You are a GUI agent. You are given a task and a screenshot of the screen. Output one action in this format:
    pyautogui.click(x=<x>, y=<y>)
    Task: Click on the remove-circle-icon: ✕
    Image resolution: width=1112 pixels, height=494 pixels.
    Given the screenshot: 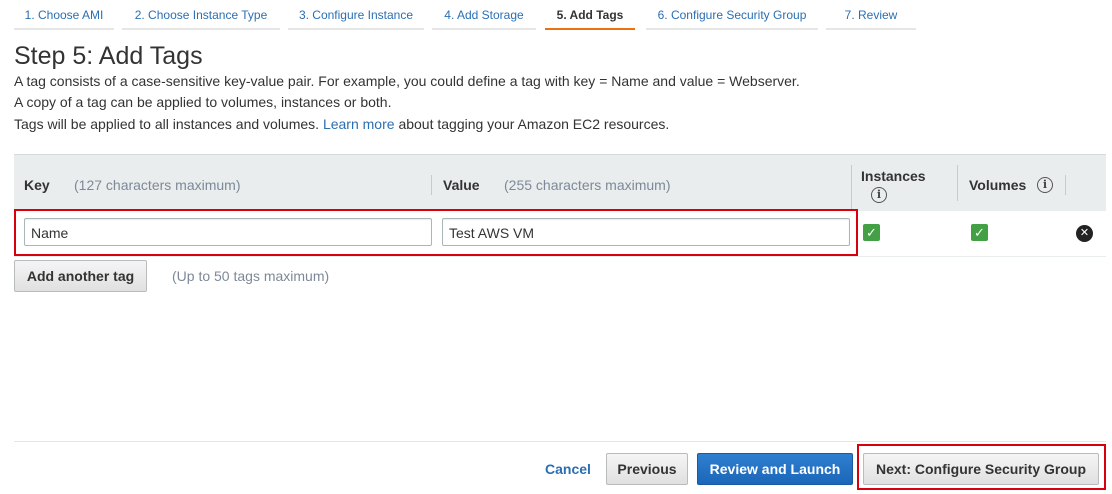 What is the action you would take?
    pyautogui.click(x=1084, y=233)
    